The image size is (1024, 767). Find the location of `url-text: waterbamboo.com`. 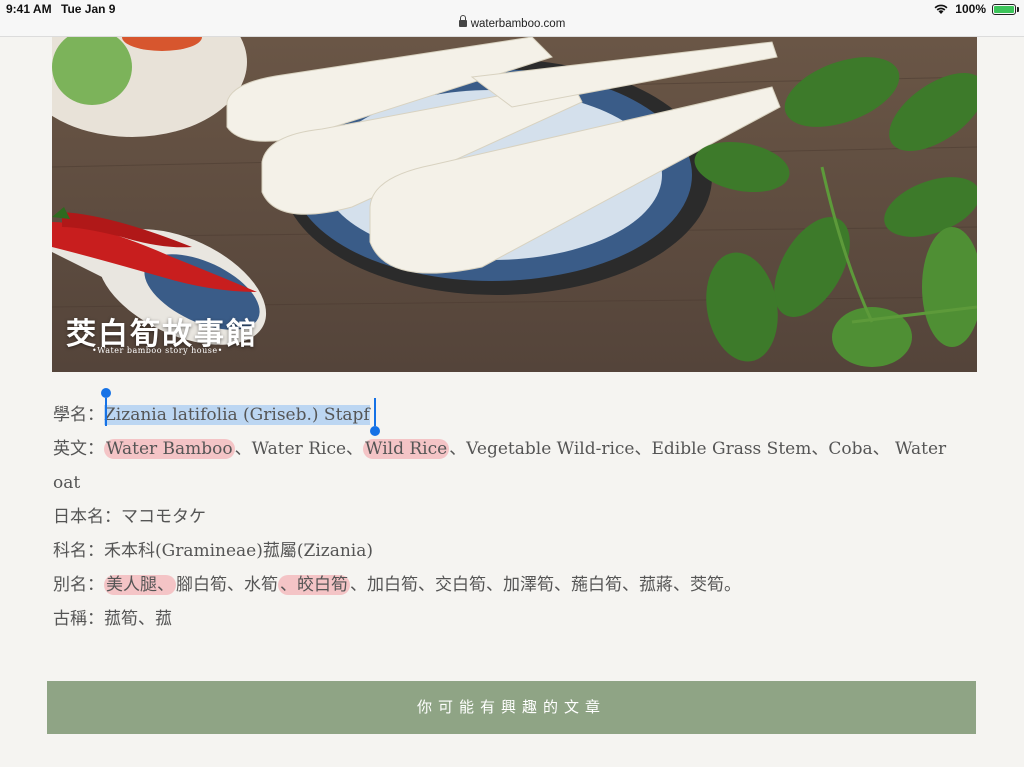

url-text: waterbamboo.com is located at coordinates (518, 24).